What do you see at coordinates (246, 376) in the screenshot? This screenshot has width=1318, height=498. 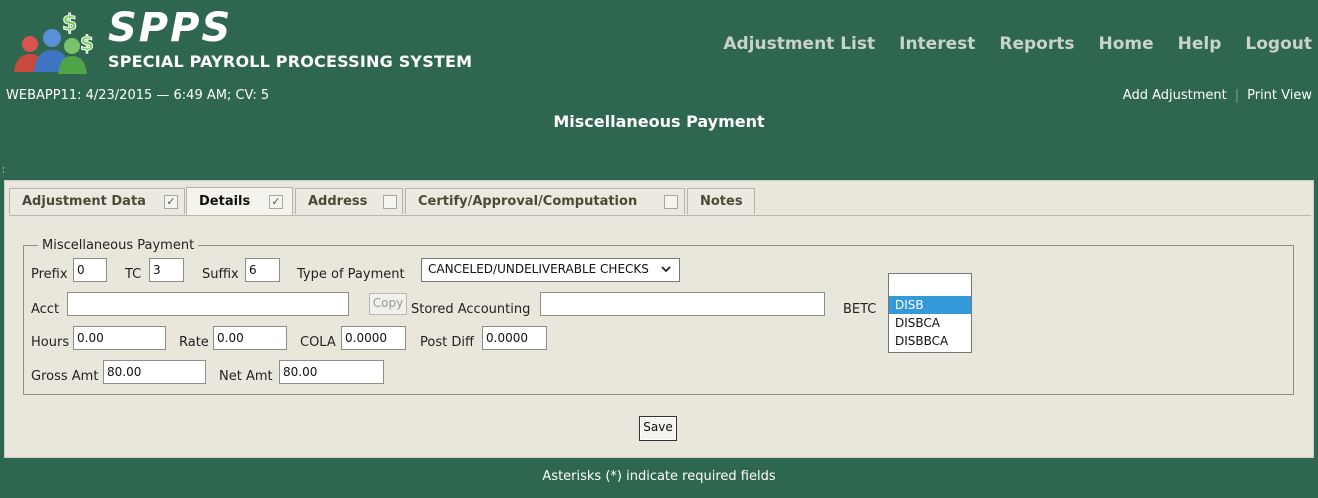 I see `net-amt-label: Net Amt` at bounding box center [246, 376].